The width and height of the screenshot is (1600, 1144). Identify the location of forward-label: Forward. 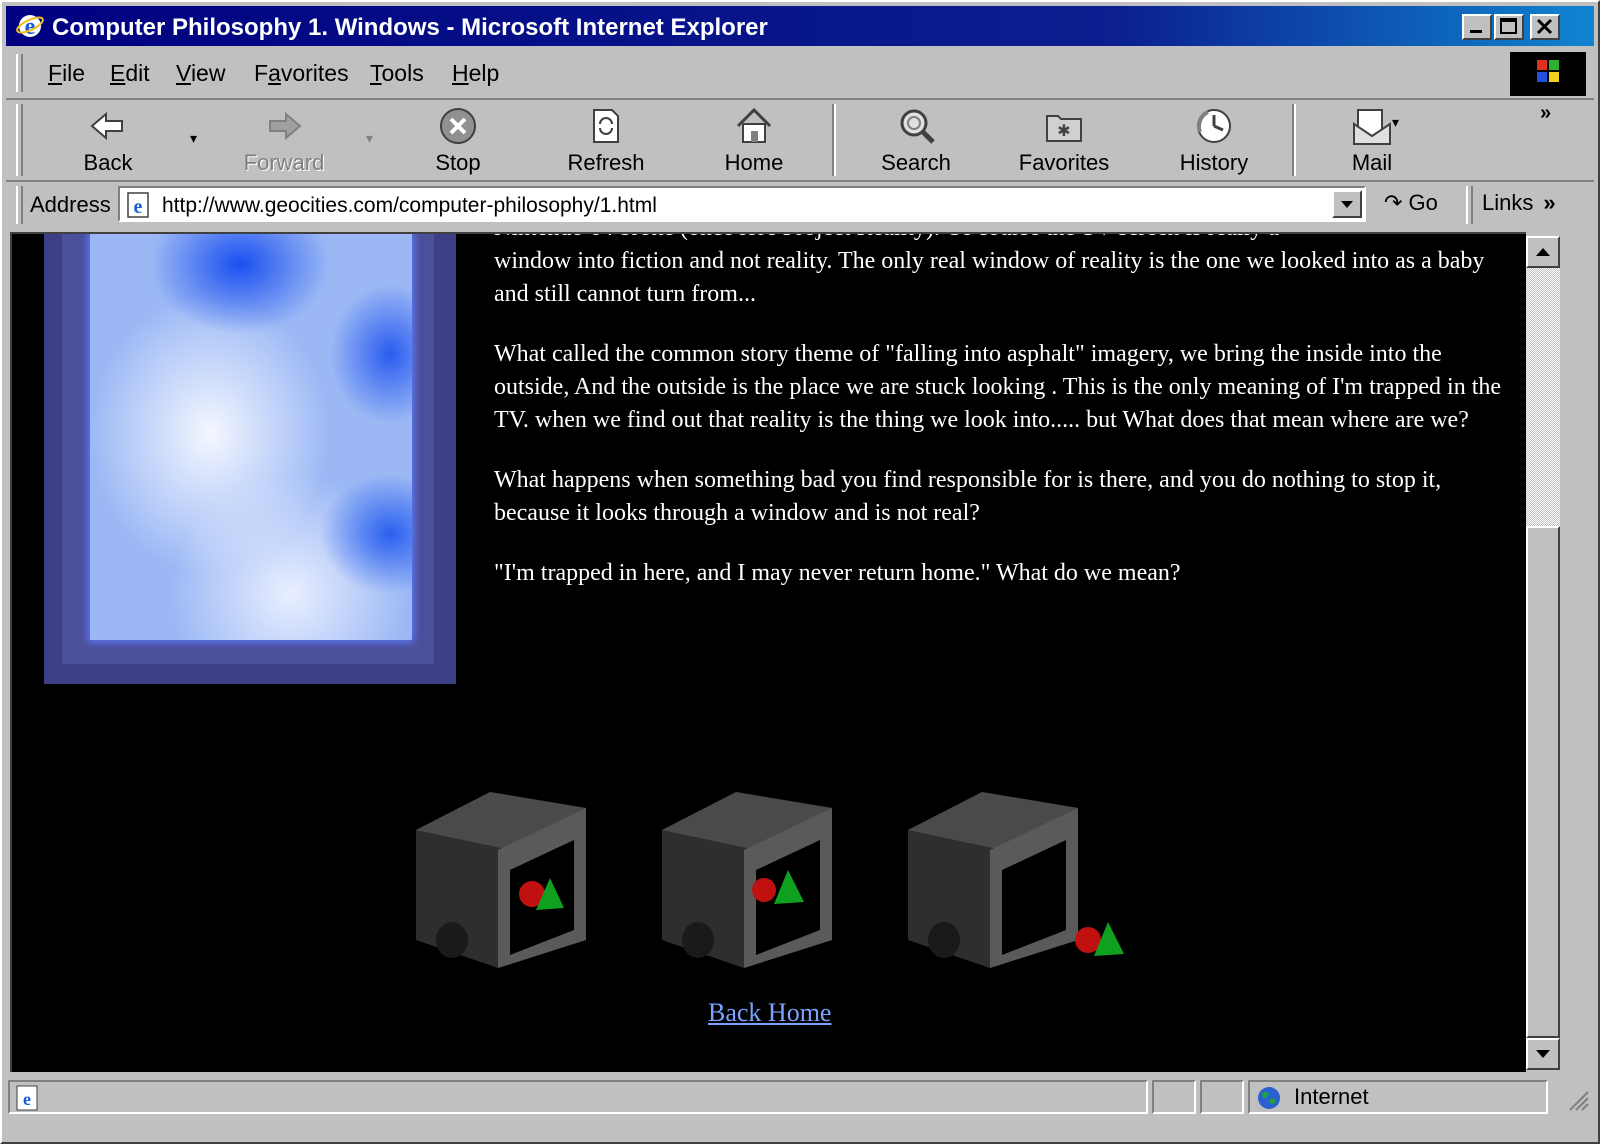
(284, 162).